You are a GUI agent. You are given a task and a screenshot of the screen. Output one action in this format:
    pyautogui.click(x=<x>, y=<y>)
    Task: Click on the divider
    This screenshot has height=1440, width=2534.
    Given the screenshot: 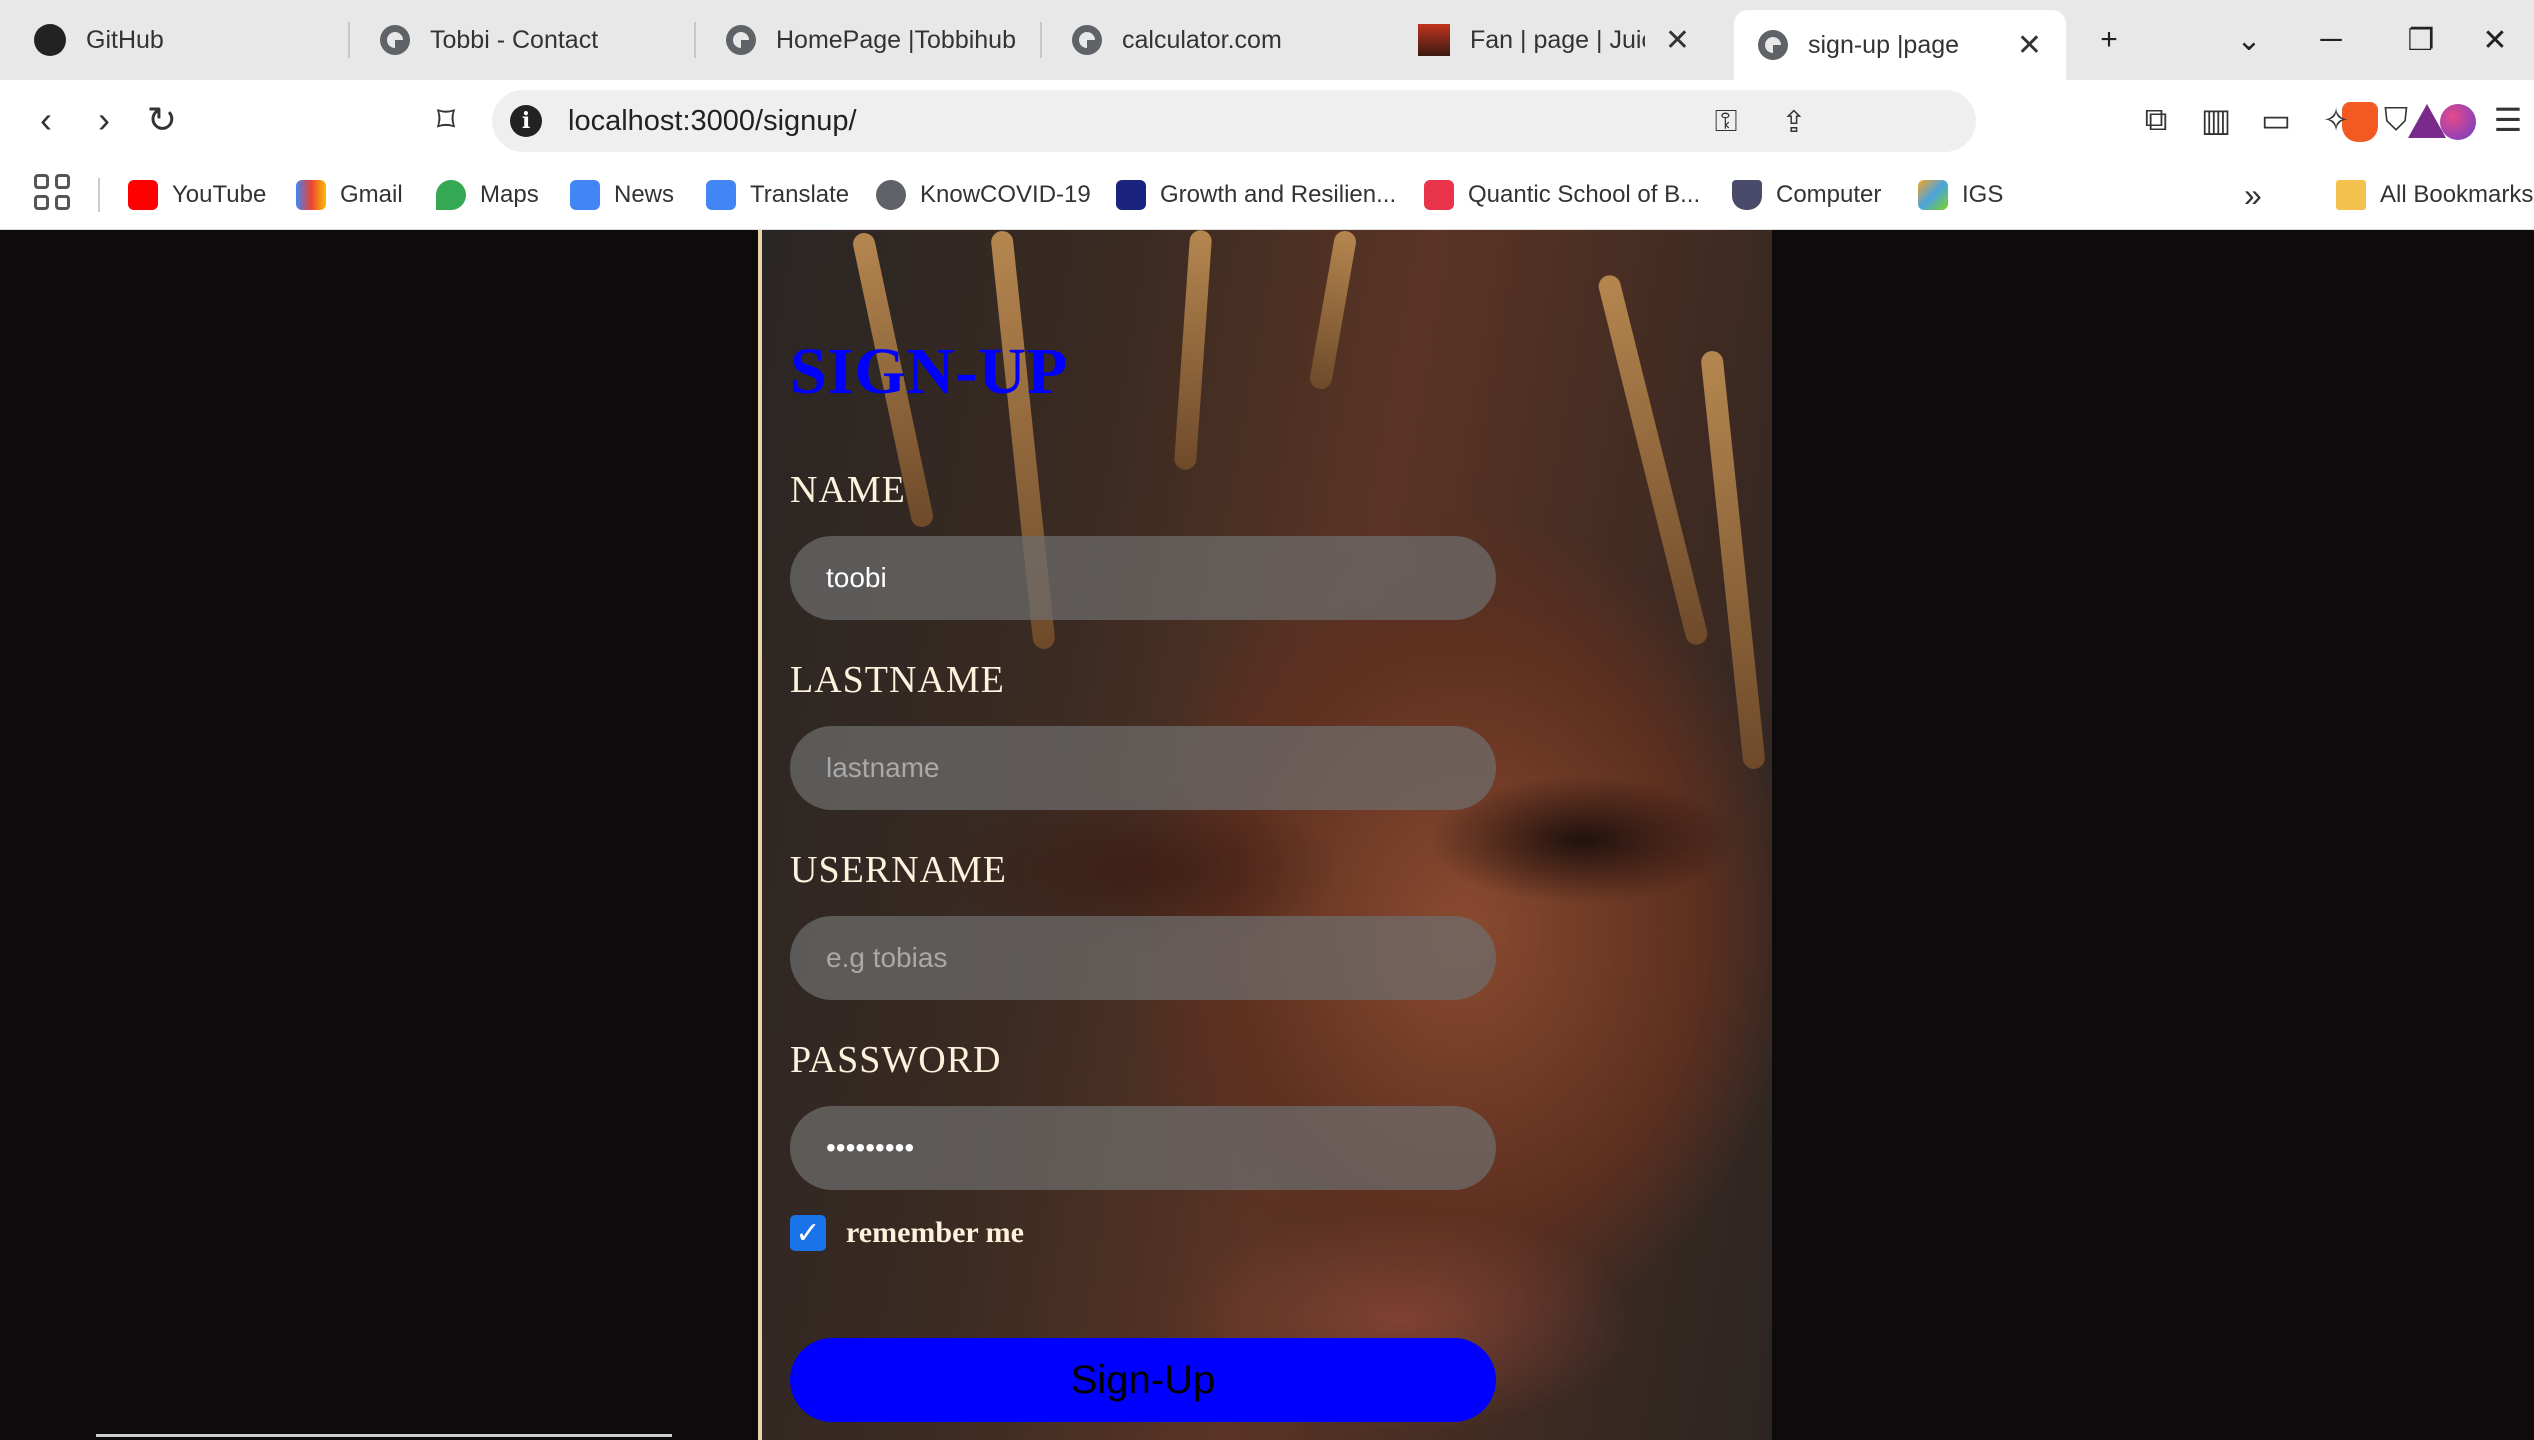 What is the action you would take?
    pyautogui.click(x=384, y=1435)
    